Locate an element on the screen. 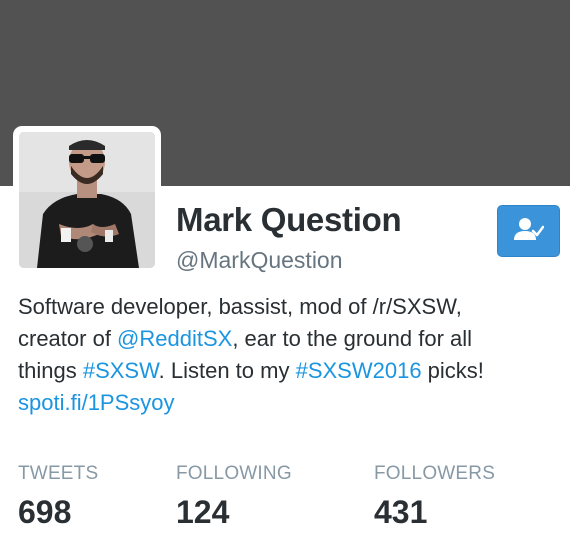 The width and height of the screenshot is (570, 544). stat-value: 431 is located at coordinates (401, 512).